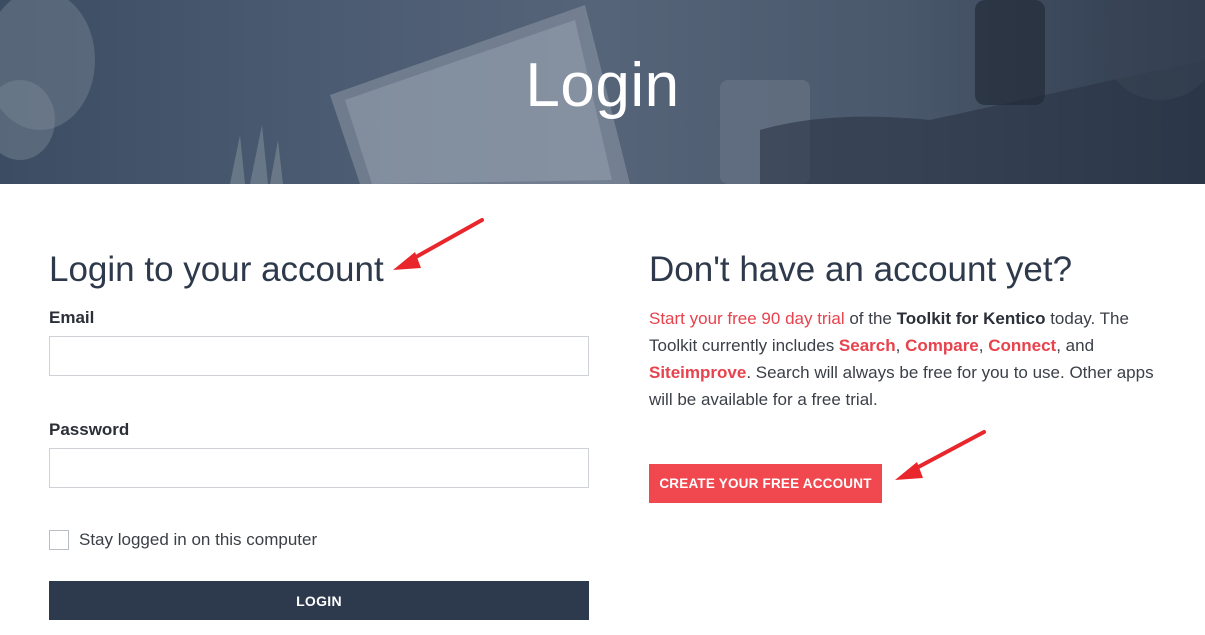 The width and height of the screenshot is (1205, 635). I want to click on stay-logged-in-checkbox, so click(59, 540).